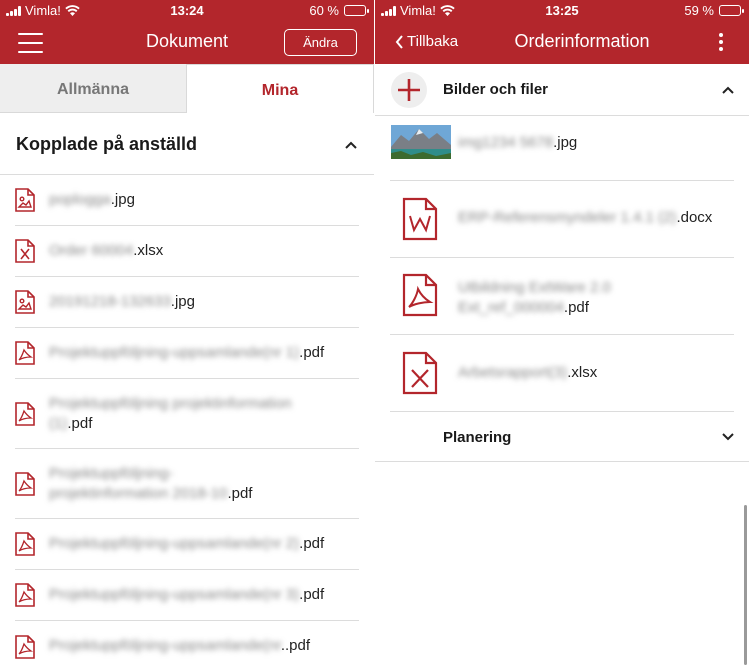 The width and height of the screenshot is (749, 670). Describe the element at coordinates (534, 297) in the screenshot. I see `file-name: Utbildning ExtWare 2.0 Ext_ref_000004.pdf` at that location.